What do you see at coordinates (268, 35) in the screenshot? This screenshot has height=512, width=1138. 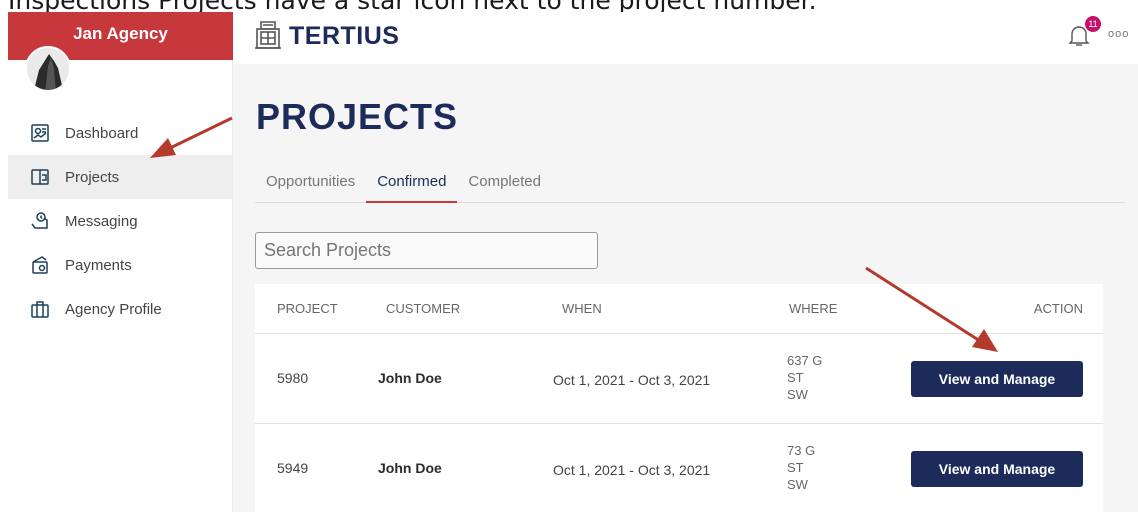 I see `building-icon` at bounding box center [268, 35].